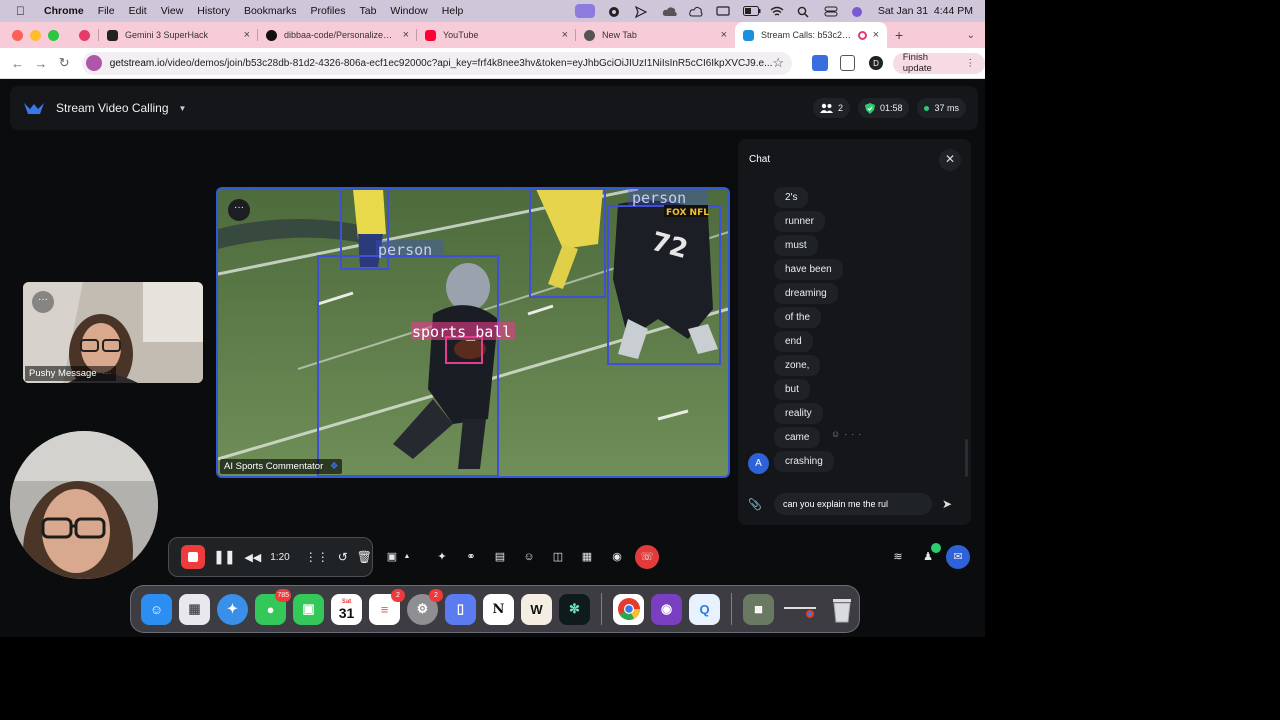  I want to click on chat-scrollbar, so click(966, 458).